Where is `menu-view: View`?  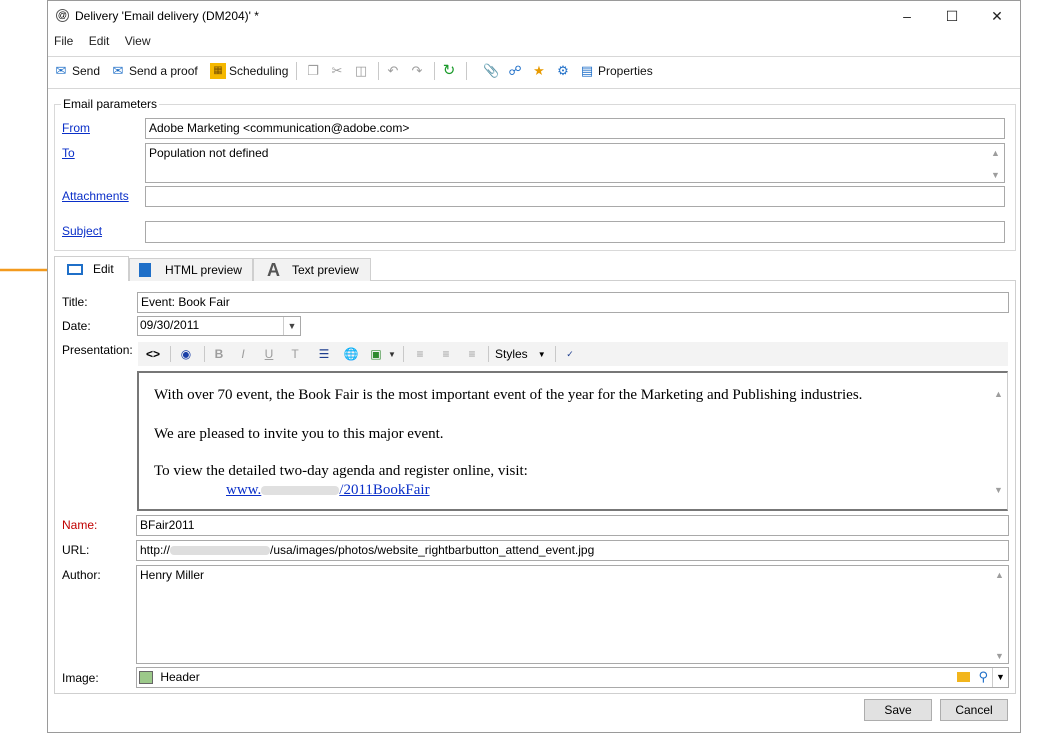
menu-view: View is located at coordinates (138, 41).